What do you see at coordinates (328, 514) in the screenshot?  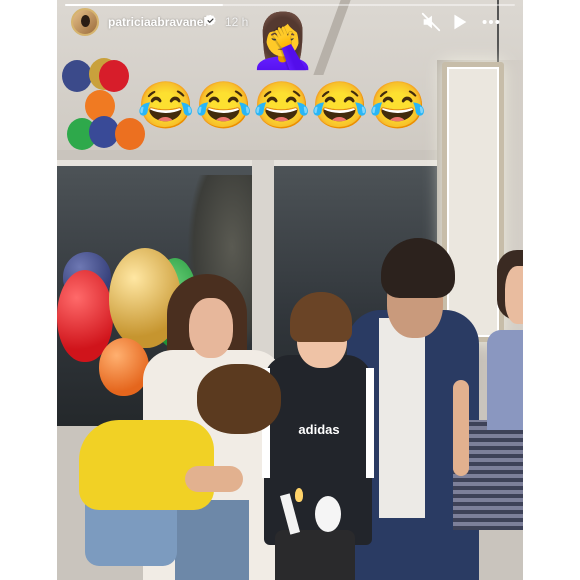 I see `cake-topper` at bounding box center [328, 514].